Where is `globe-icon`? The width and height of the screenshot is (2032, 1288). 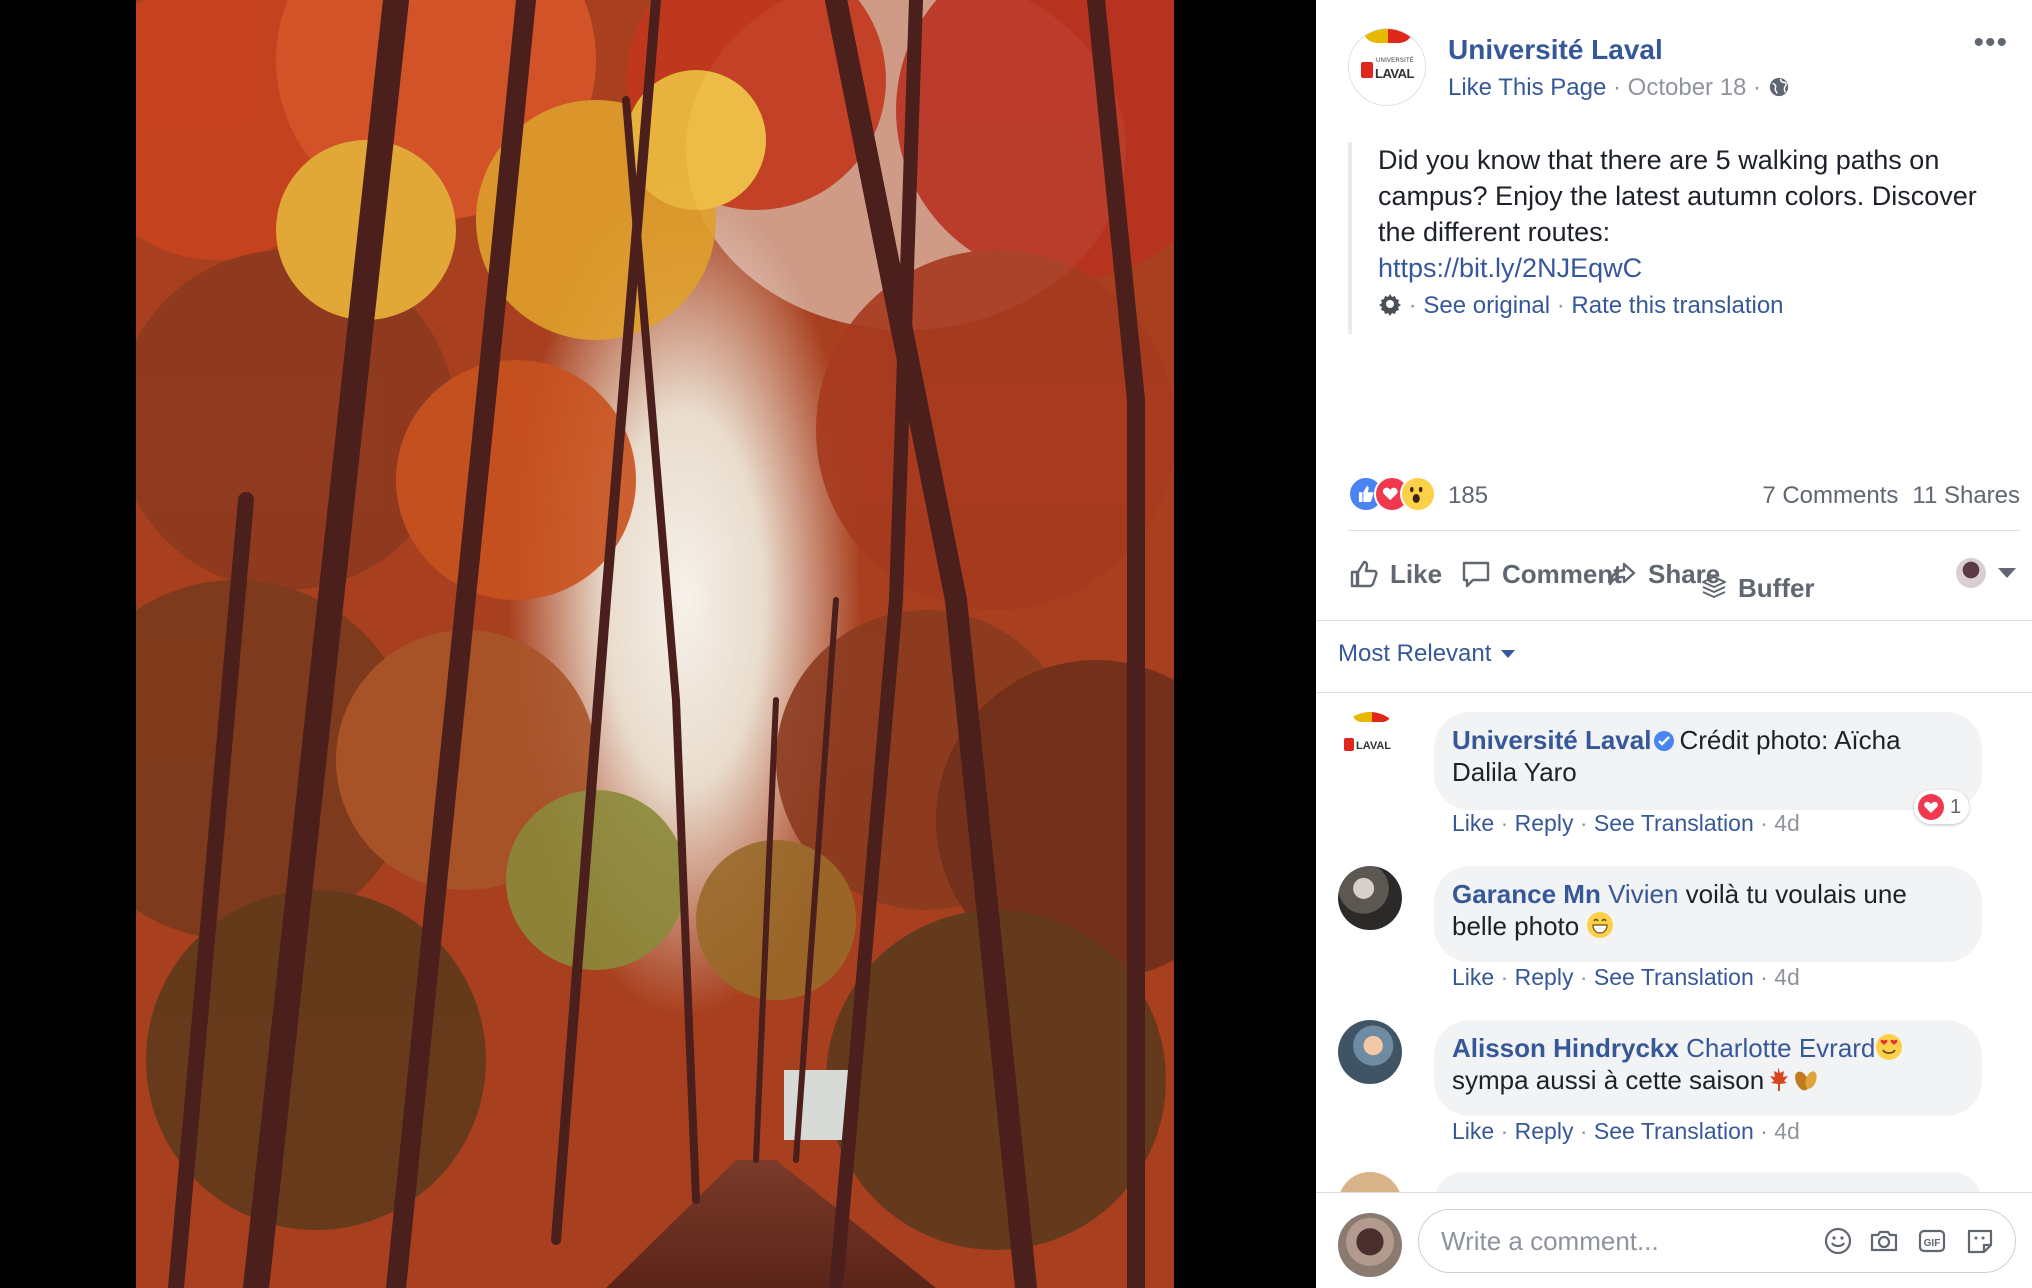 globe-icon is located at coordinates (1779, 87).